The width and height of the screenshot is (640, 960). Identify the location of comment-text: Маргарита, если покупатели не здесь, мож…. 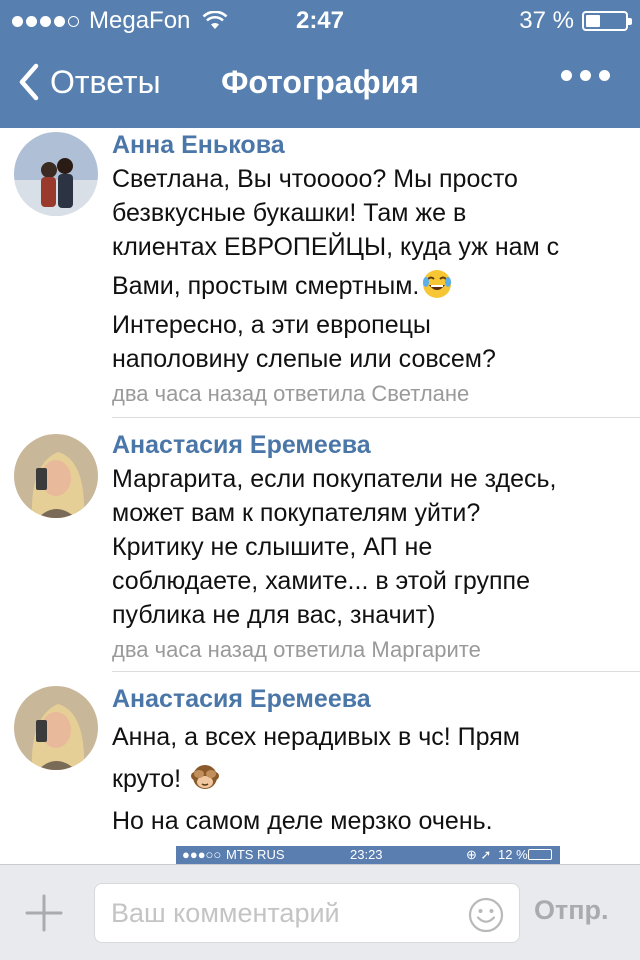
(334, 547).